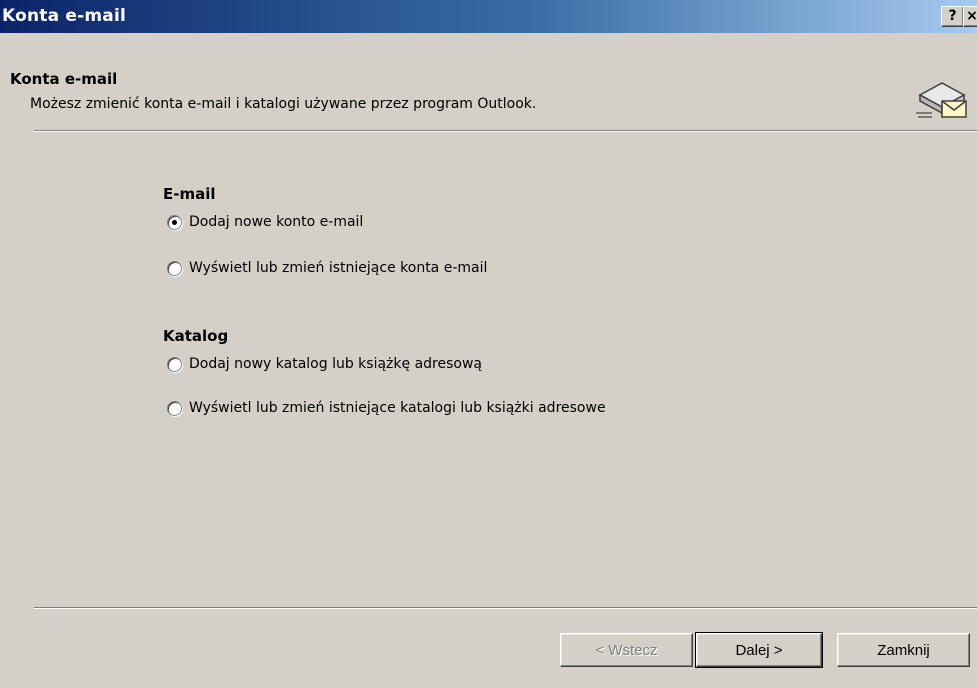 Image resolution: width=977 pixels, height=688 pixels. What do you see at coordinates (505, 608) in the screenshot?
I see `footer-separator` at bounding box center [505, 608].